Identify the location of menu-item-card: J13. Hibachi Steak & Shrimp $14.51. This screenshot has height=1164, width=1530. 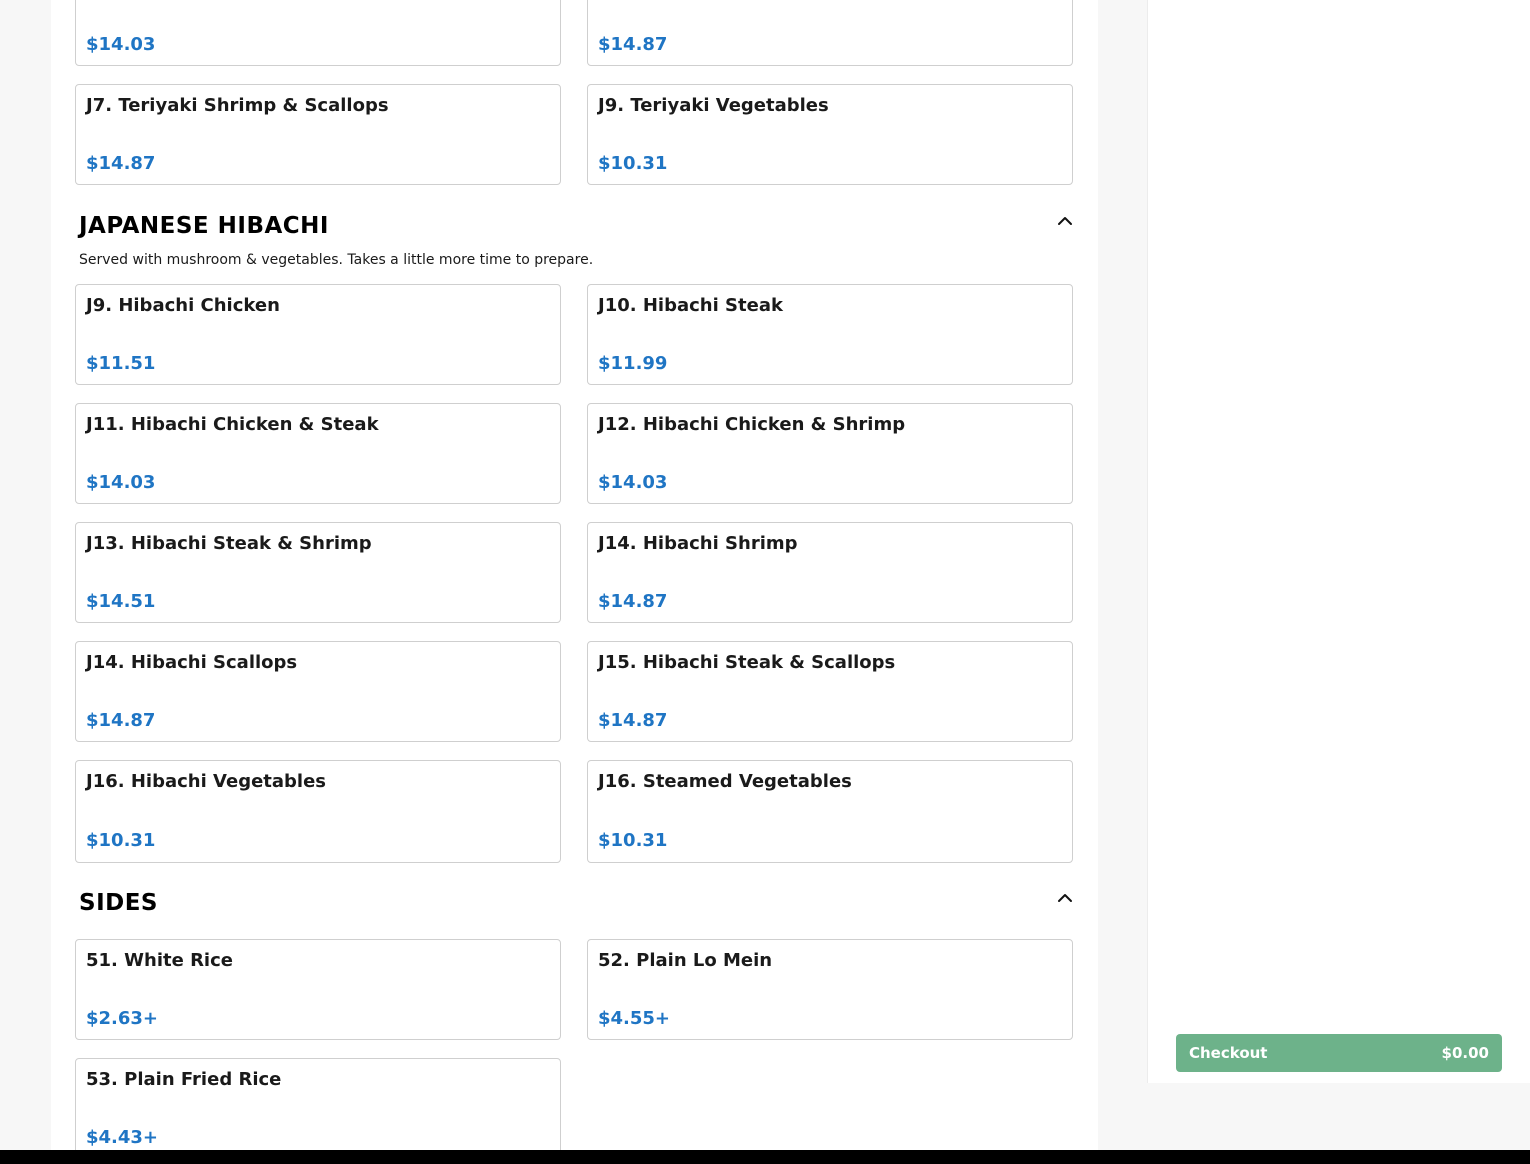
(318, 572).